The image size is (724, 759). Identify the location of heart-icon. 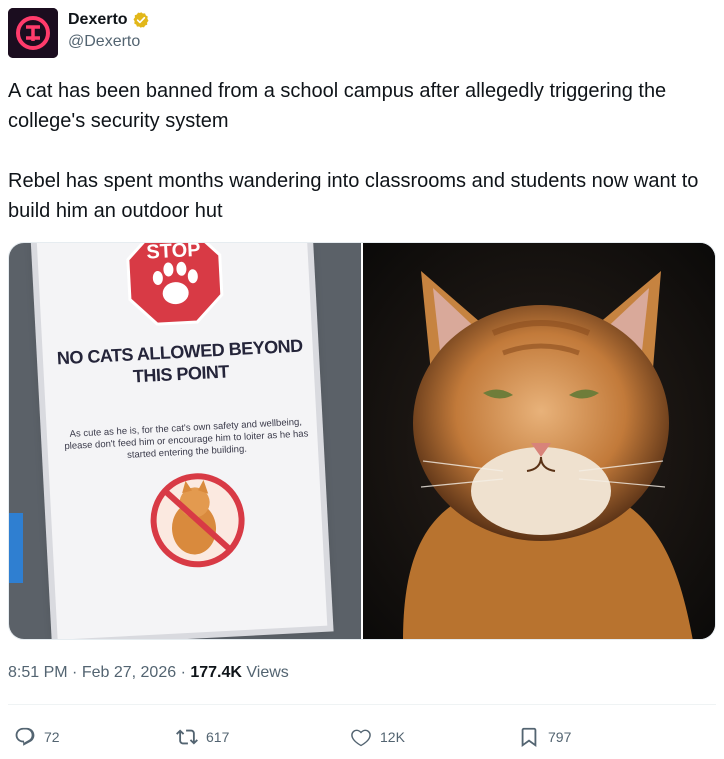
(361, 738).